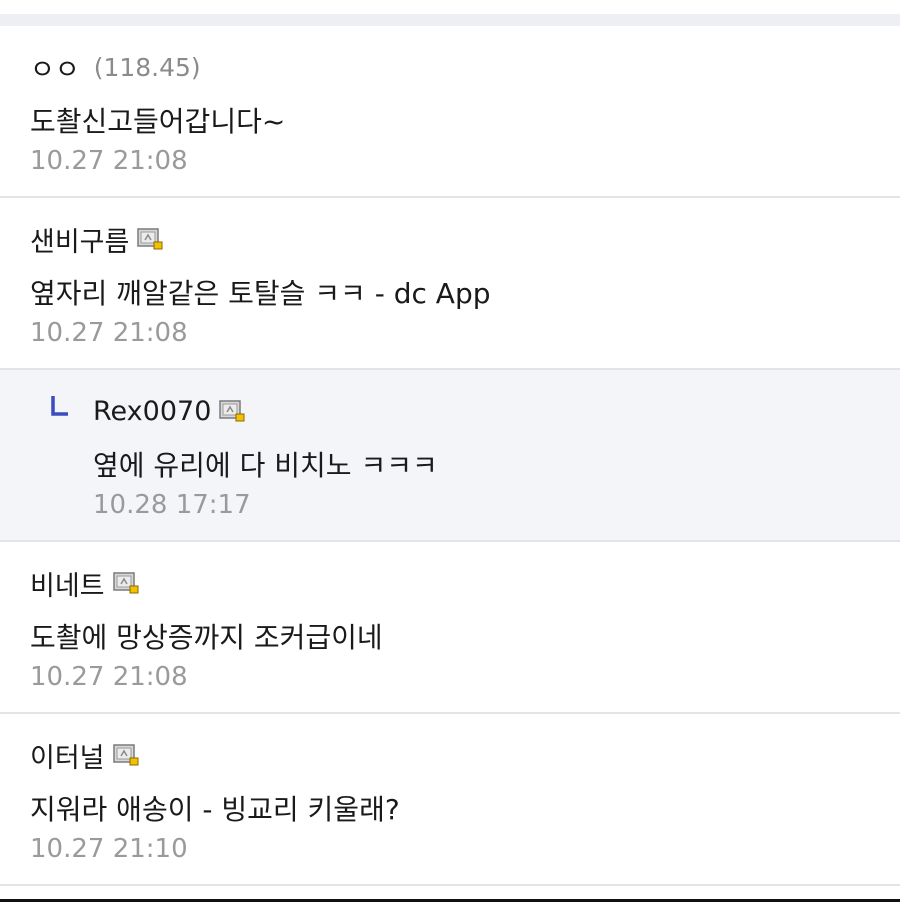  I want to click on comment-text: 도촬신고들어갑니다~, so click(158, 121).